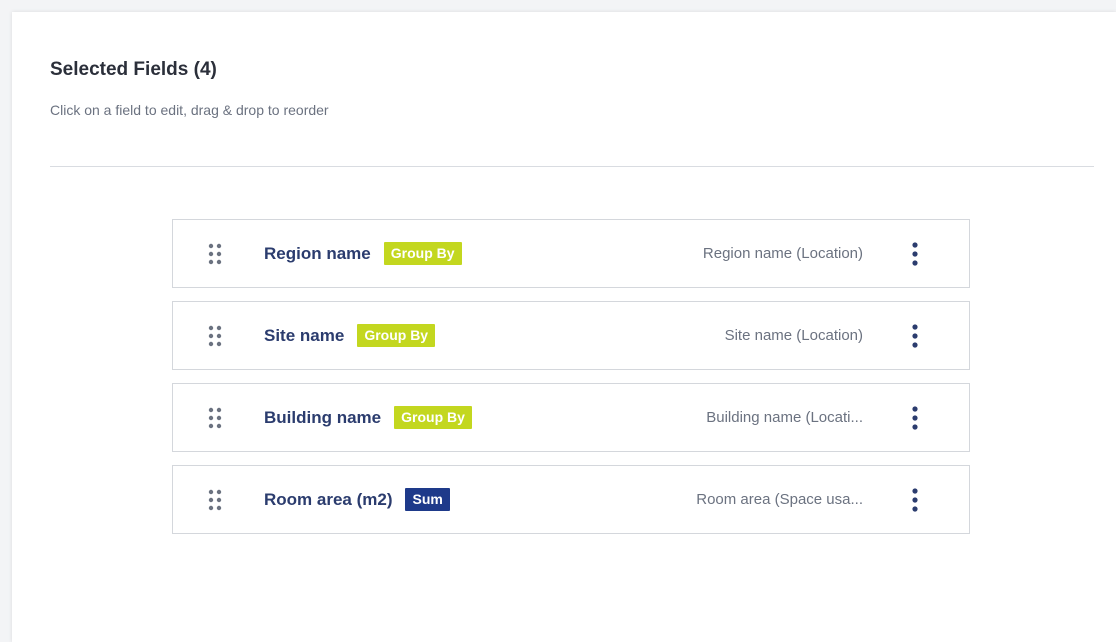  What do you see at coordinates (304, 335) in the screenshot?
I see `field-name-label: Site name` at bounding box center [304, 335].